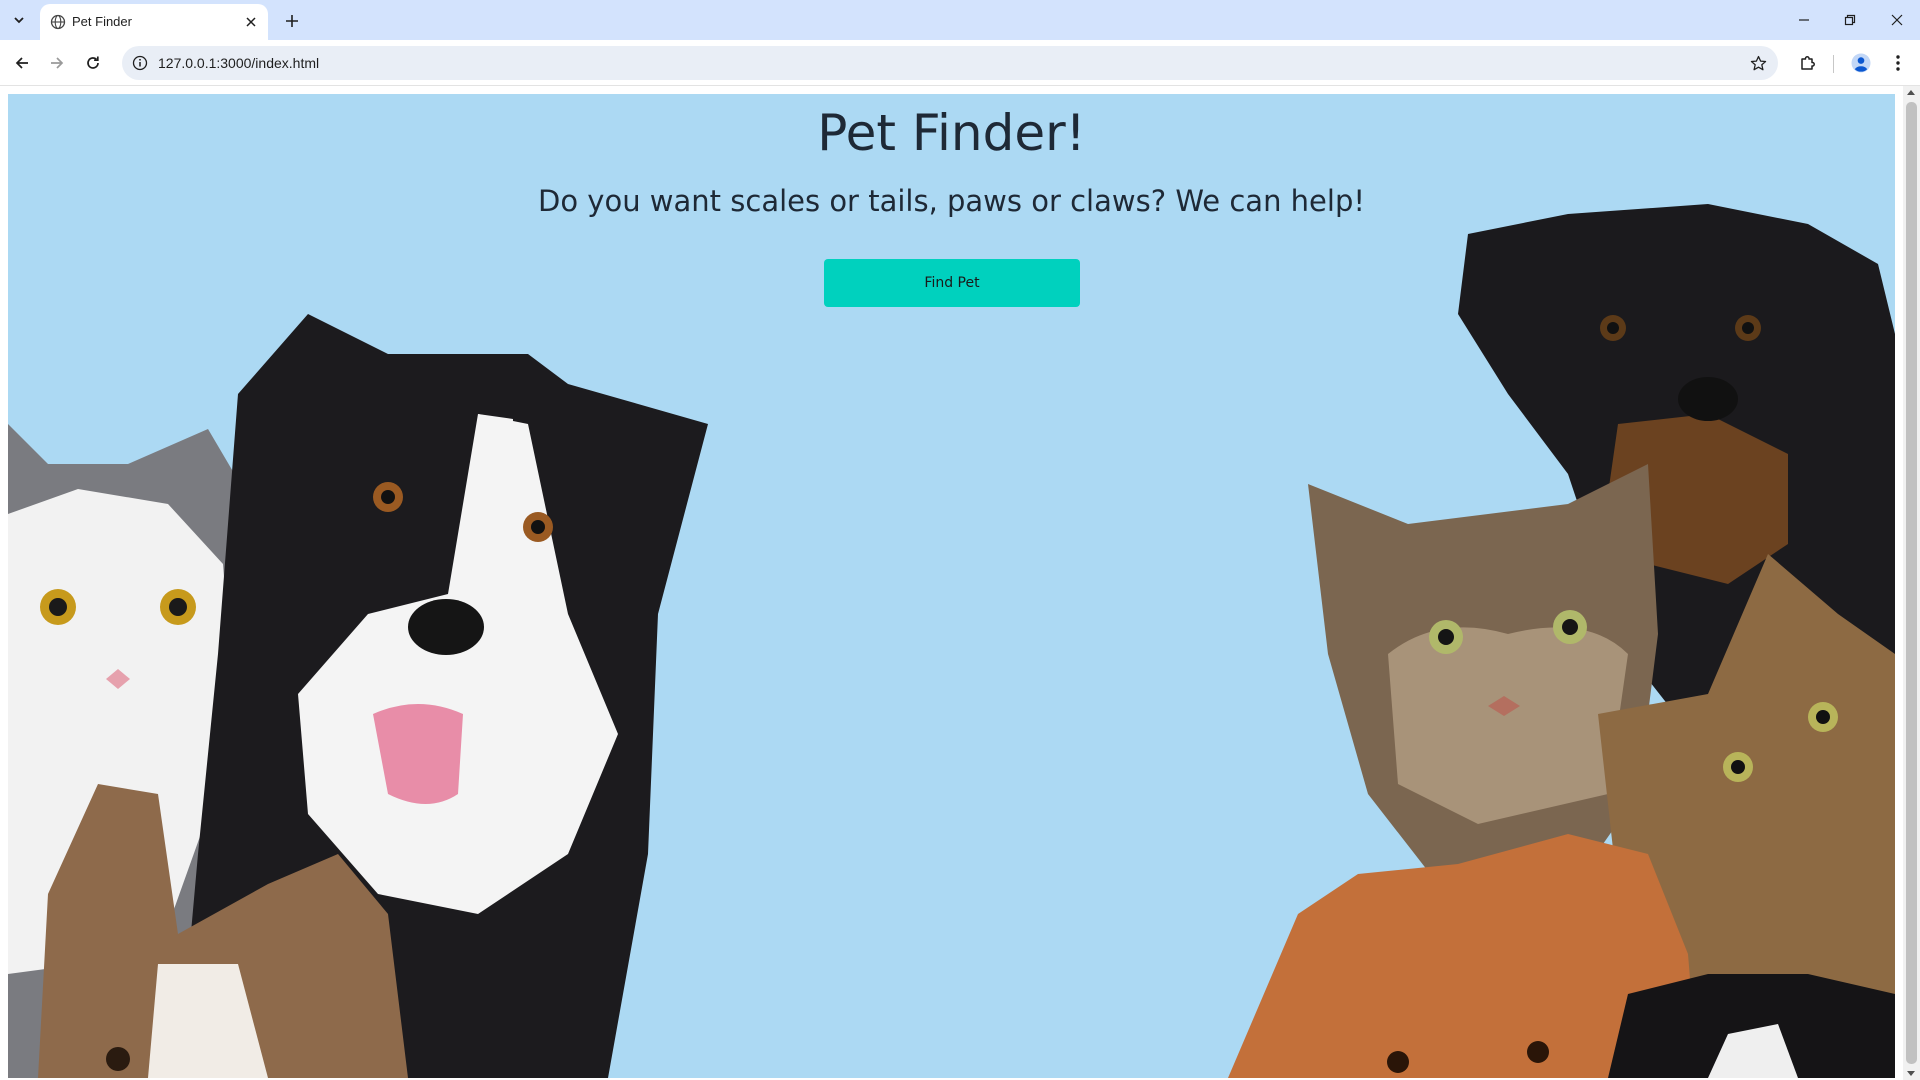 This screenshot has width=1920, height=1080. I want to click on forward-button, so click(57, 63).